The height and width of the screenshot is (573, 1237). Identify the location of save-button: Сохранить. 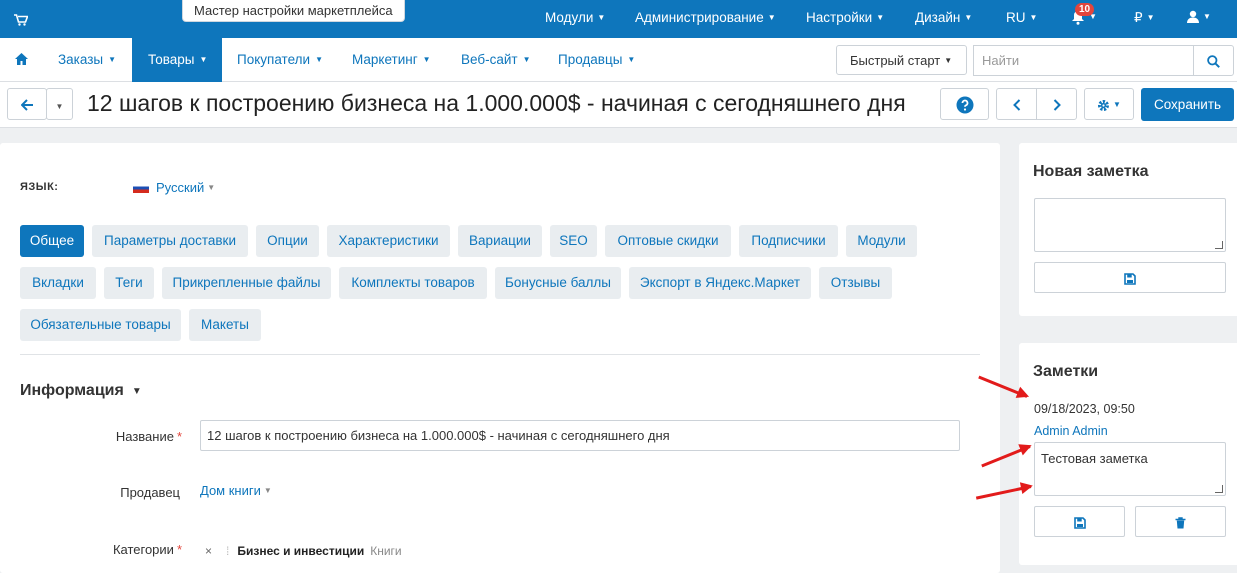
(1187, 104).